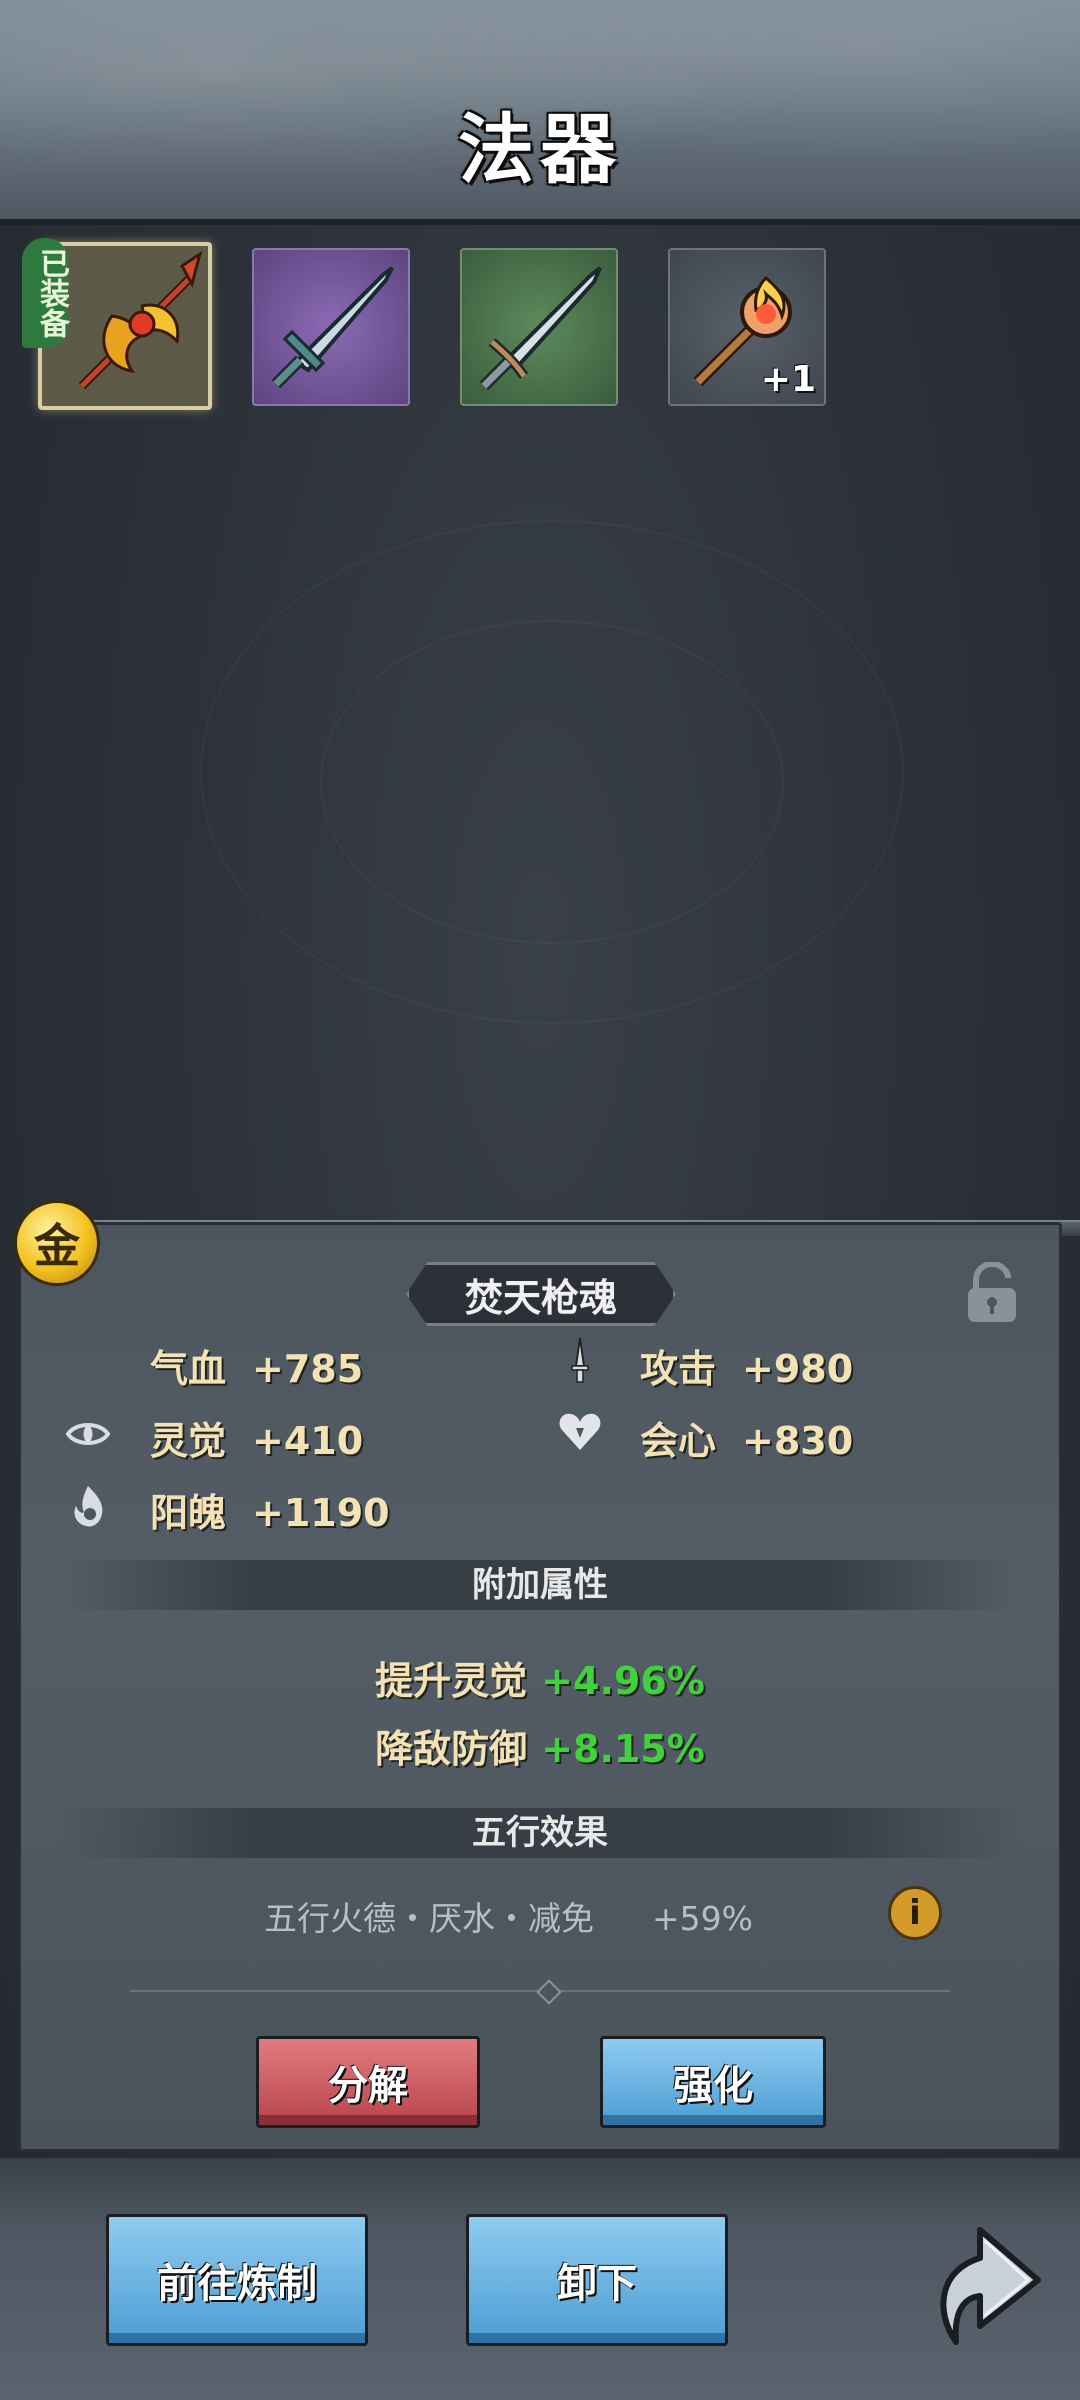 This screenshot has height=2400, width=1080. I want to click on extra-attributes-header: 附加属性, so click(540, 1585).